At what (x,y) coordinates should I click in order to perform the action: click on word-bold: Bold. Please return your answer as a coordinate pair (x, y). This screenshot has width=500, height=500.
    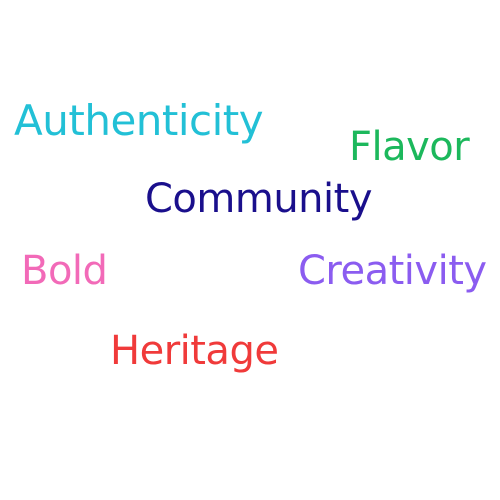
    Looking at the image, I should click on (64, 271).